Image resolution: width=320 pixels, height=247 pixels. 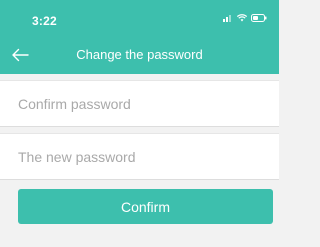 What do you see at coordinates (227, 18) in the screenshot?
I see `signal-icon` at bounding box center [227, 18].